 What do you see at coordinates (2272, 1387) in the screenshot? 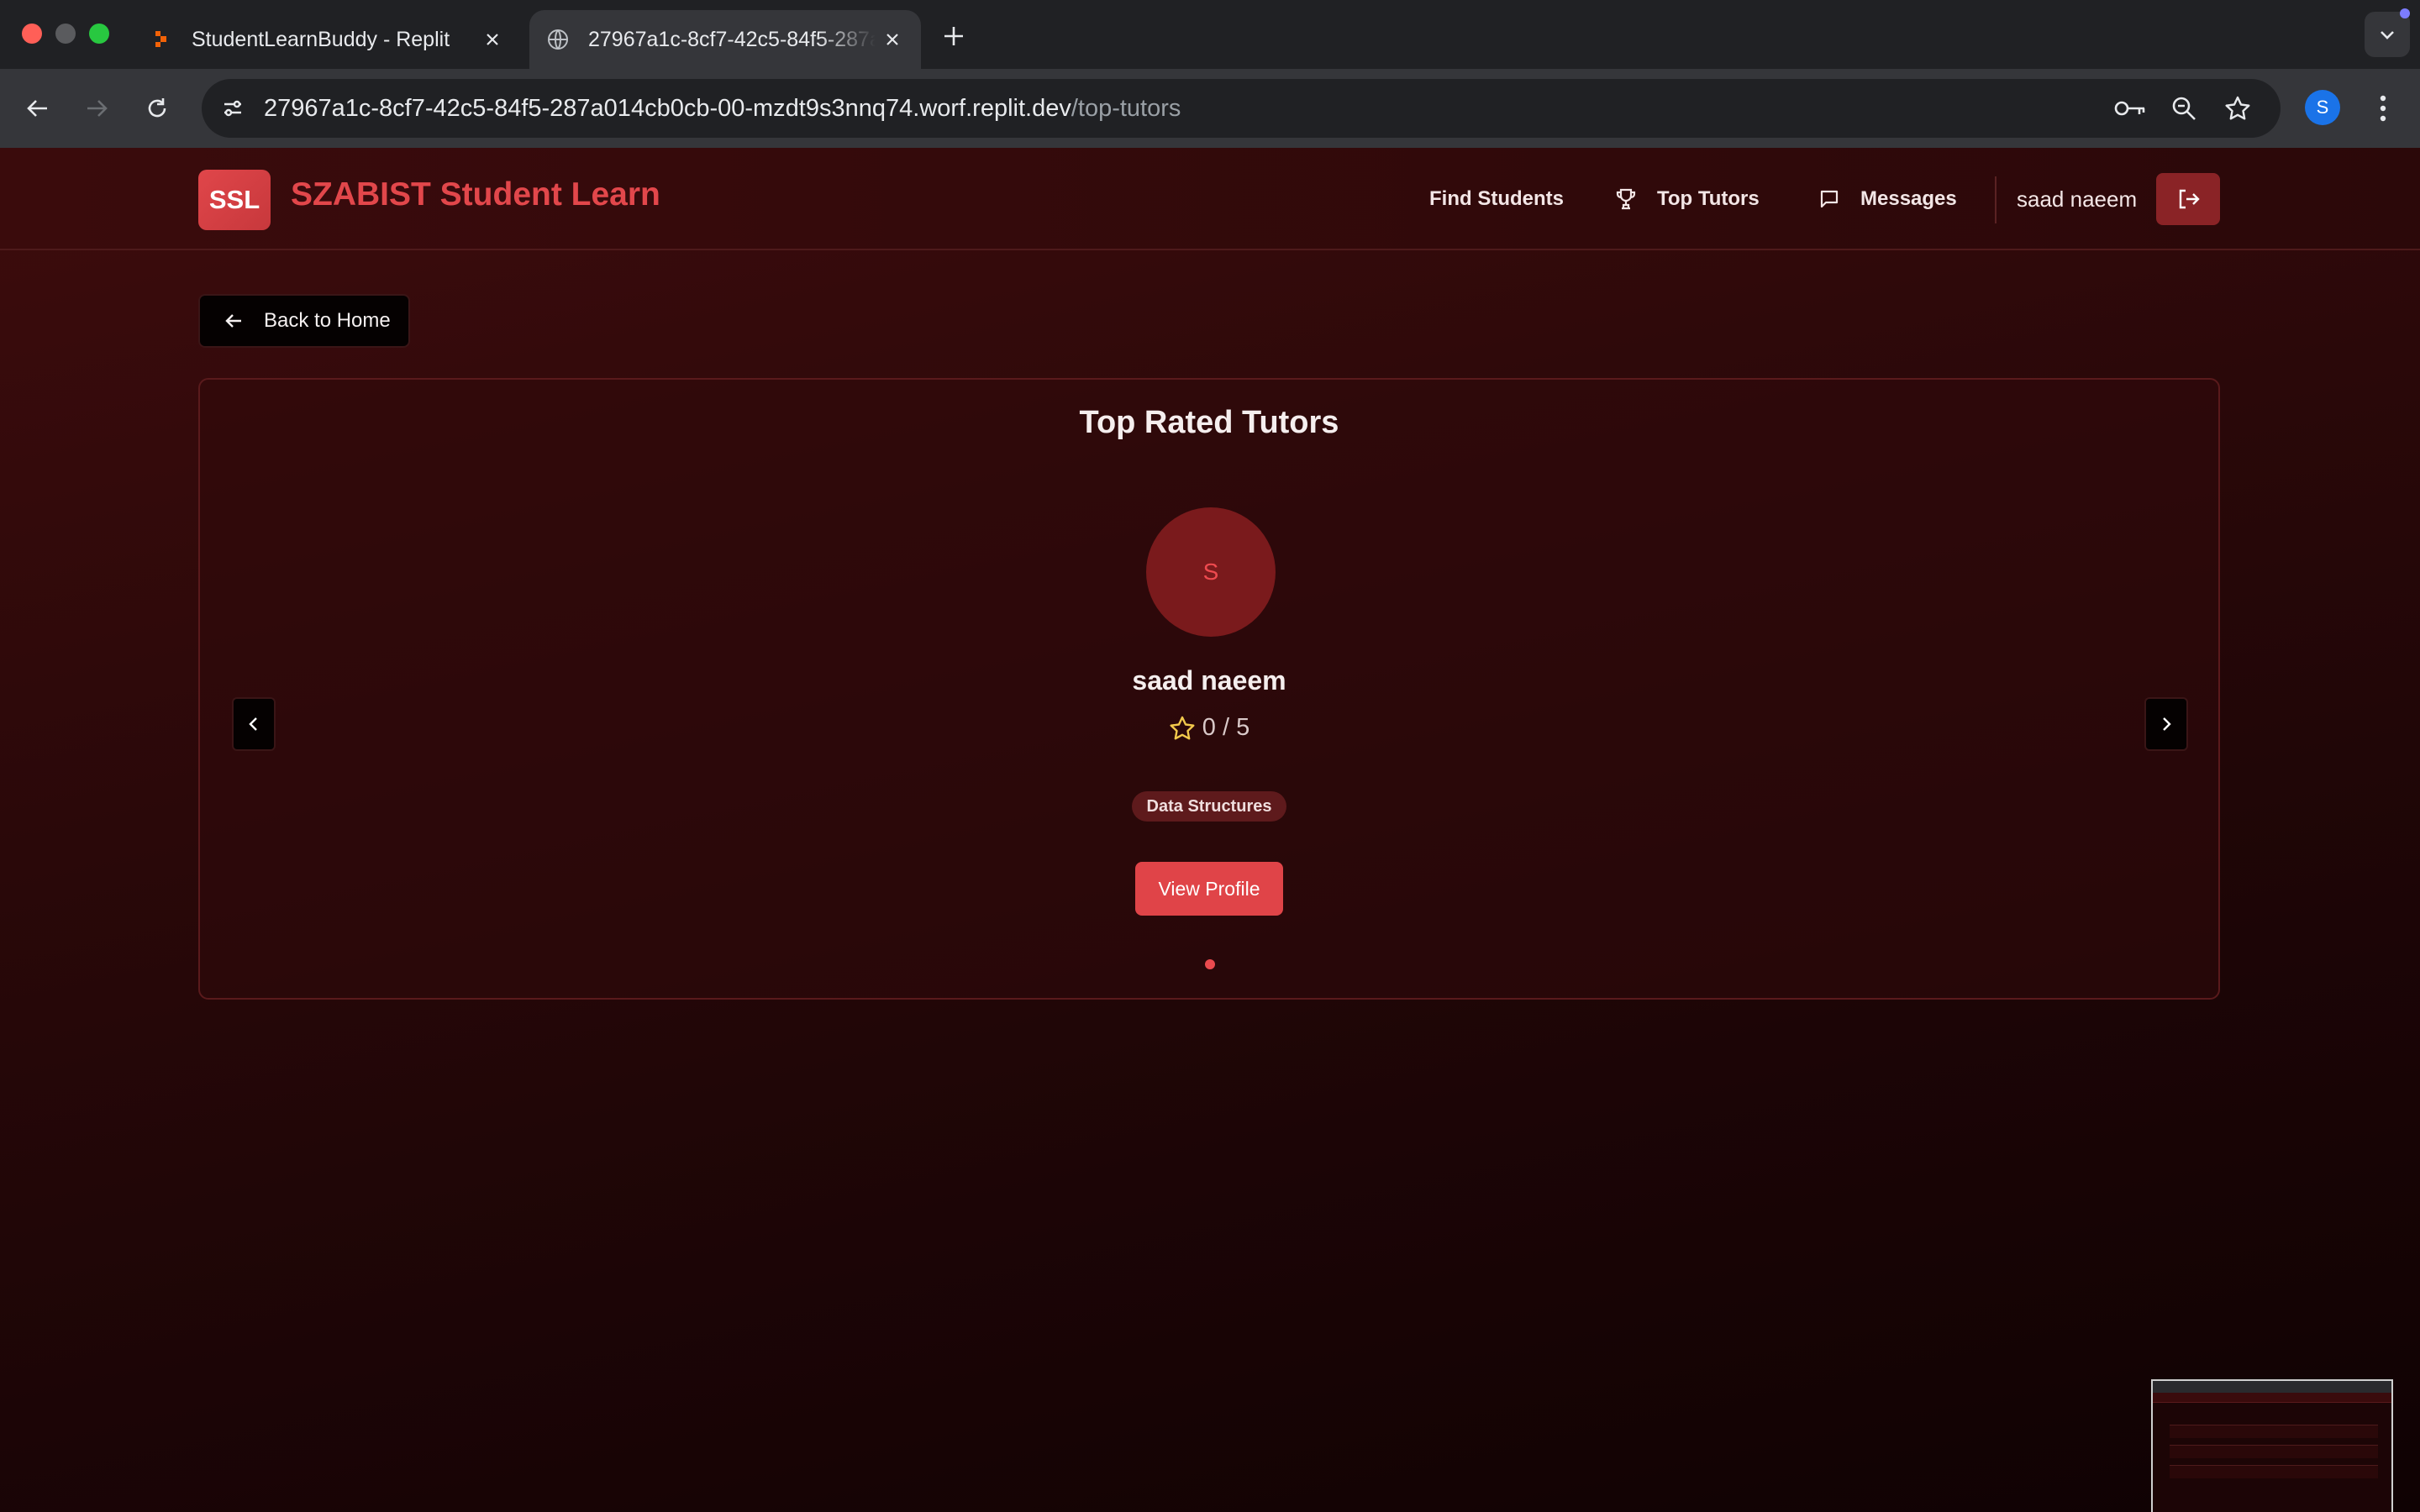
I see `thumbnail-browser-bar` at bounding box center [2272, 1387].